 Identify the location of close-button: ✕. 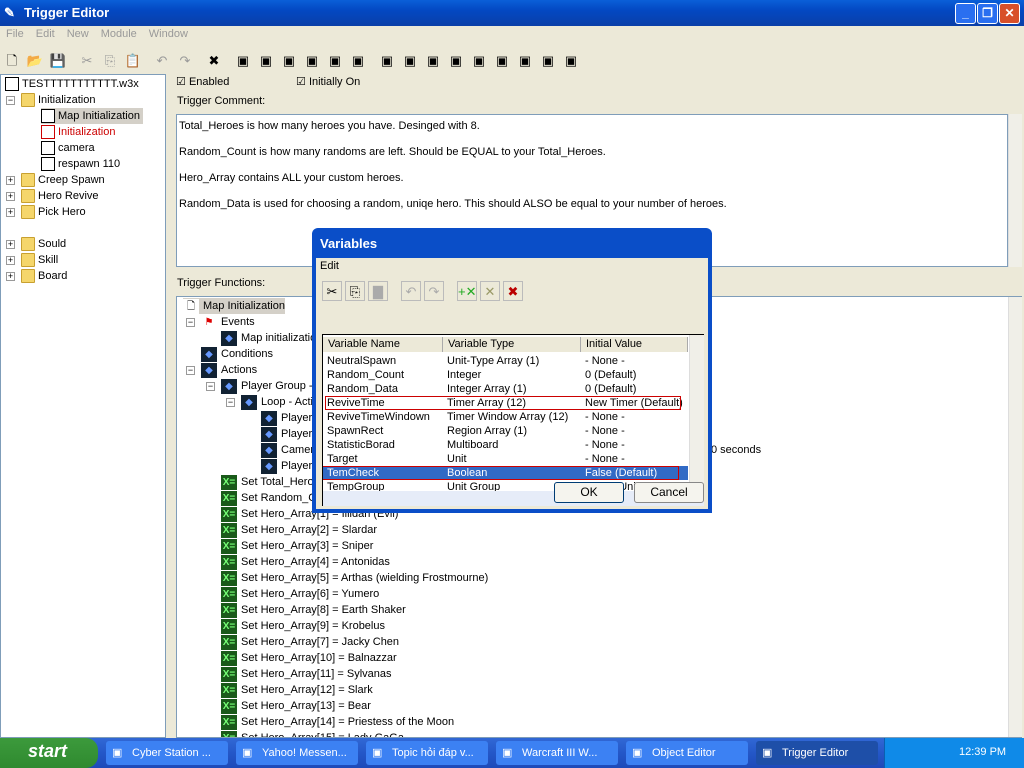
(1009, 13).